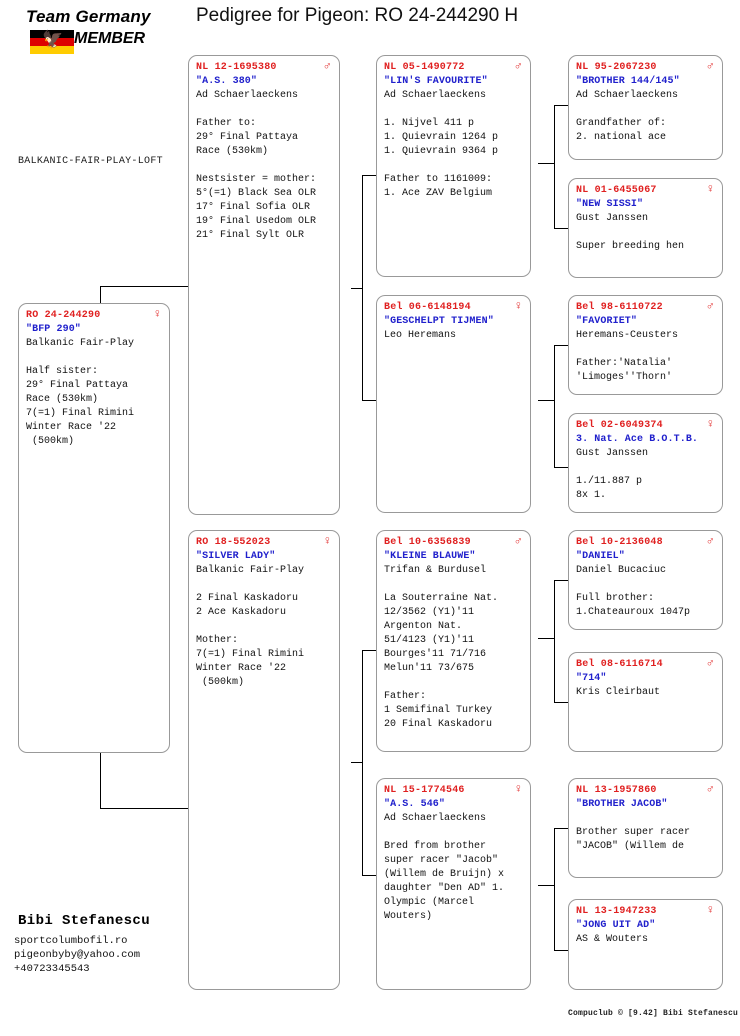 The image size is (740, 1036). What do you see at coordinates (80, 343) in the screenshot?
I see `owner: Balkanic Fair-Play` at bounding box center [80, 343].